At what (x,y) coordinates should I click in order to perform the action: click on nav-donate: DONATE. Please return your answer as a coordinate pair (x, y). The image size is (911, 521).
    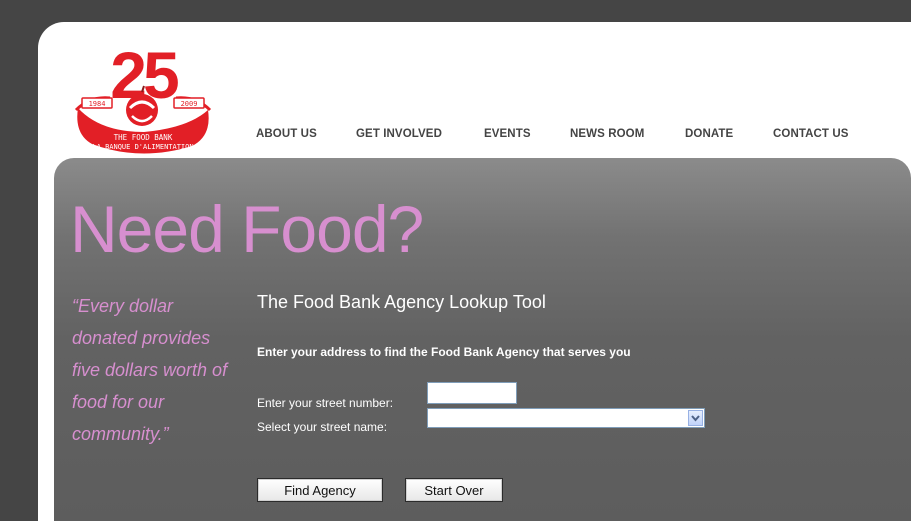
    Looking at the image, I should click on (709, 134).